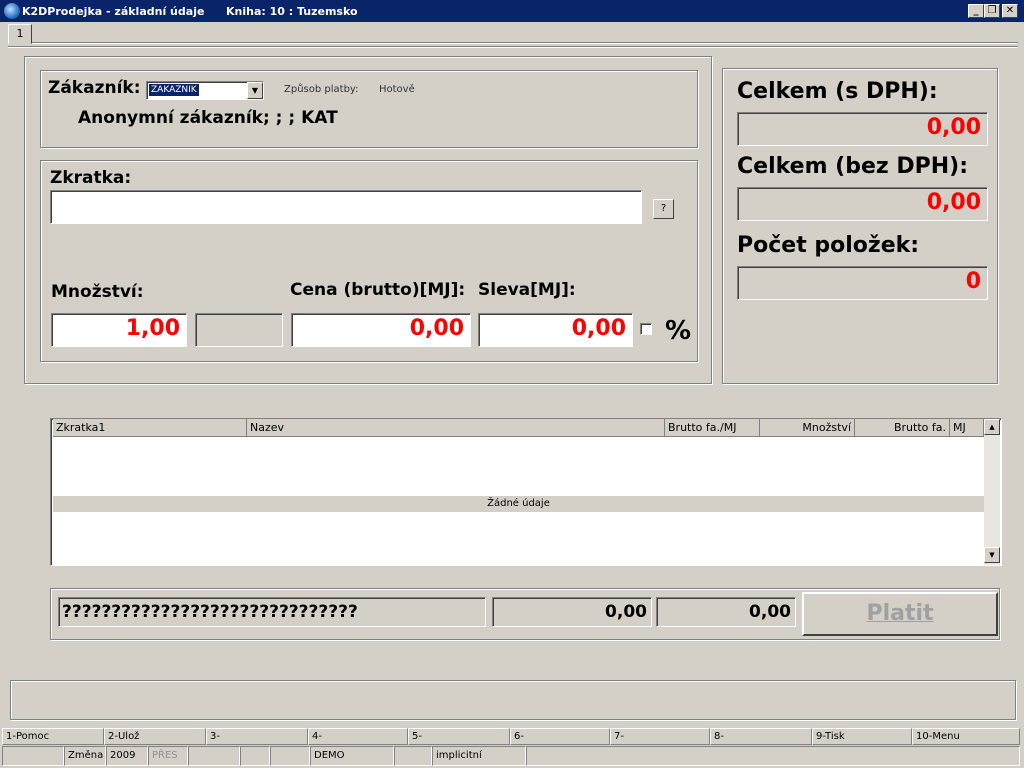 This screenshot has width=1024, height=768. I want to click on column-header: Množství, so click(807, 428).